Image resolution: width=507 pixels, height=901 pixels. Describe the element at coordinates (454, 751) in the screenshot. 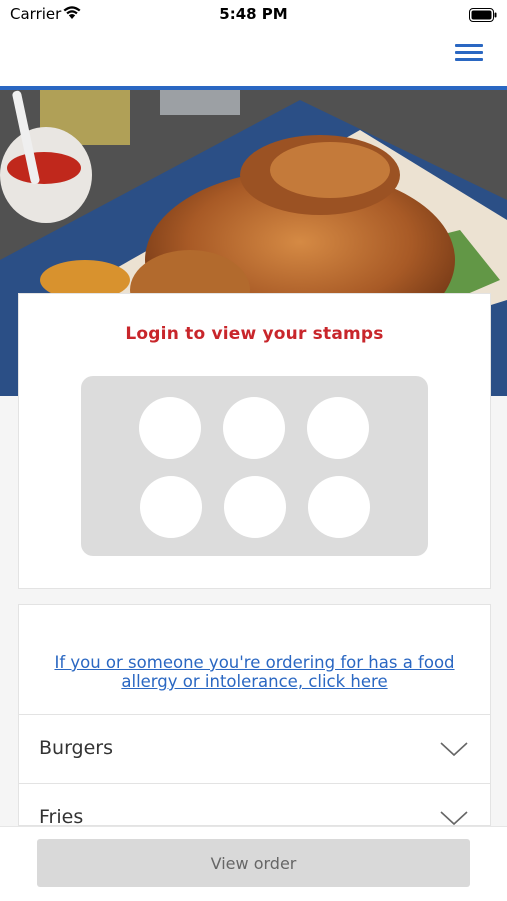

I see `chevron-down-icon` at that location.